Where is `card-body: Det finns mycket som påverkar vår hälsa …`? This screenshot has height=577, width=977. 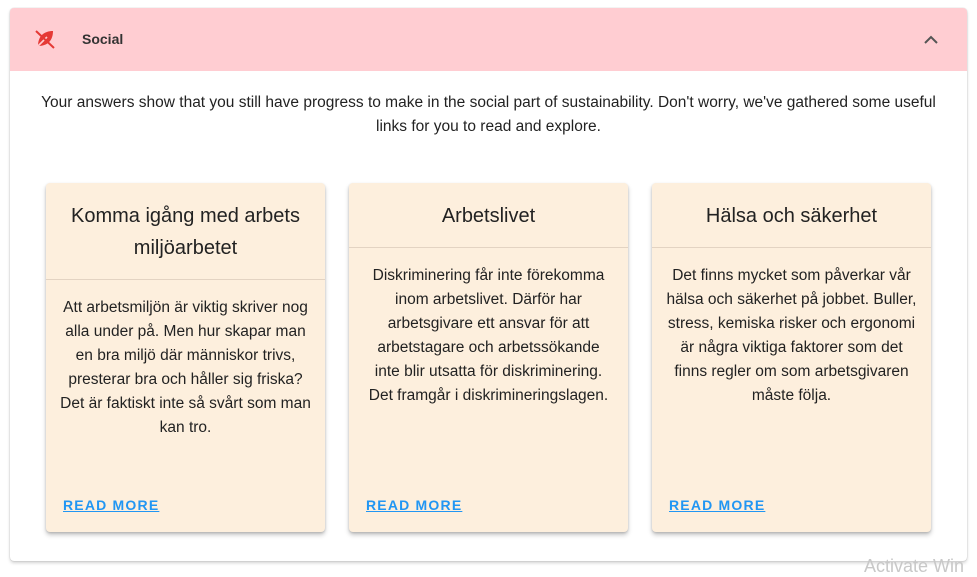 card-body: Det finns mycket som påverkar vår hälsa … is located at coordinates (791, 335).